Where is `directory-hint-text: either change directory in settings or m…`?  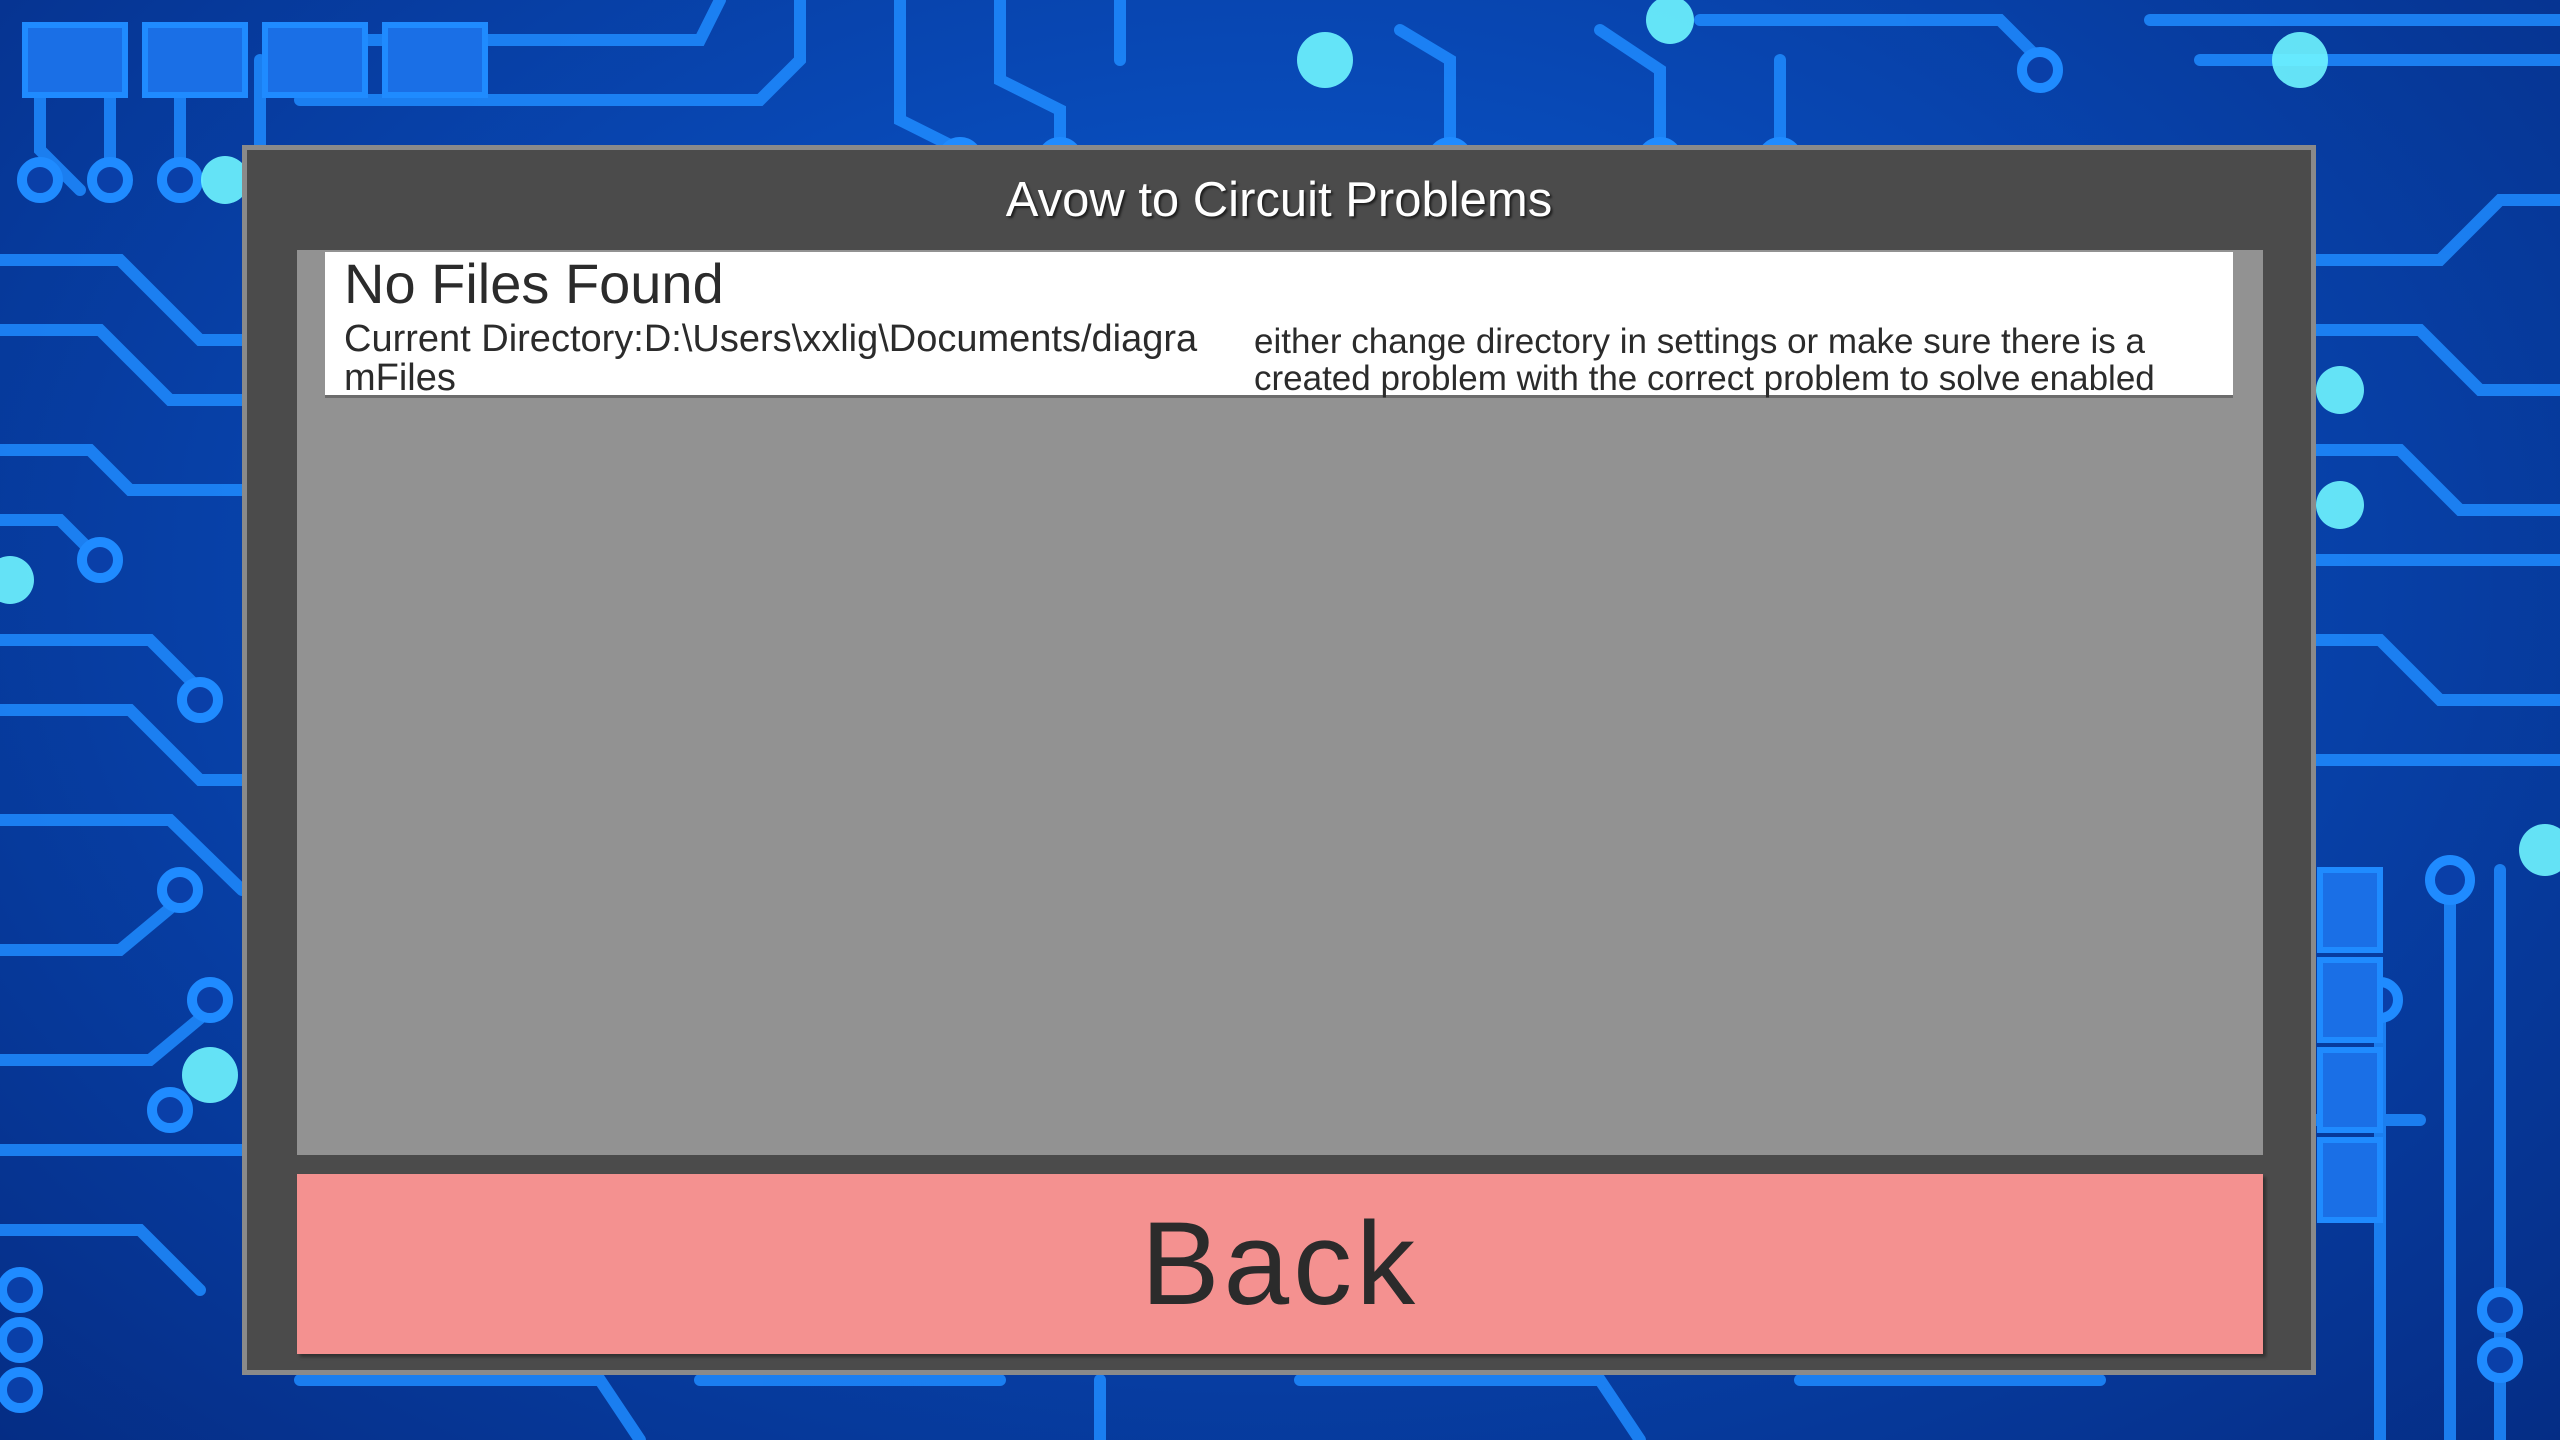 directory-hint-text: either change directory in settings or m… is located at coordinates (1704, 360).